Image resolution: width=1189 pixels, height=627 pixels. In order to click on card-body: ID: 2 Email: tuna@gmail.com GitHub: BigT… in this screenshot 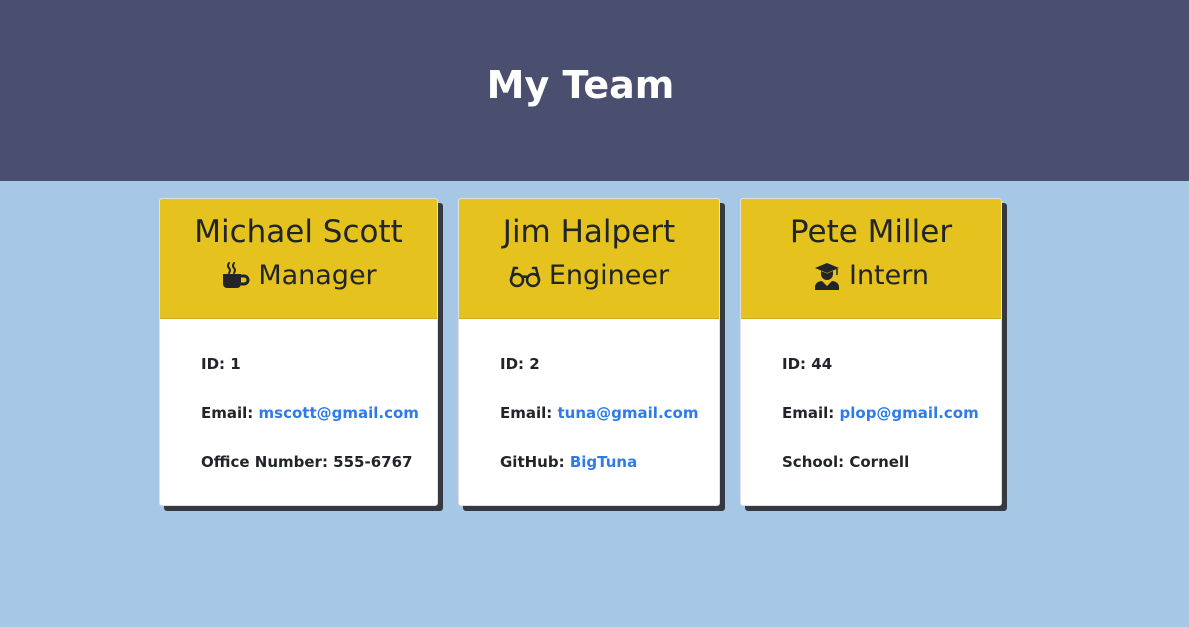, I will do `click(589, 409)`.